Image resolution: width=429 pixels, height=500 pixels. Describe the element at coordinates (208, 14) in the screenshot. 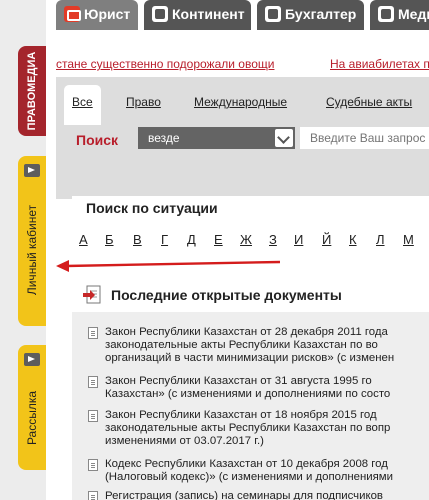

I see `tab-continent-label: Континент` at that location.